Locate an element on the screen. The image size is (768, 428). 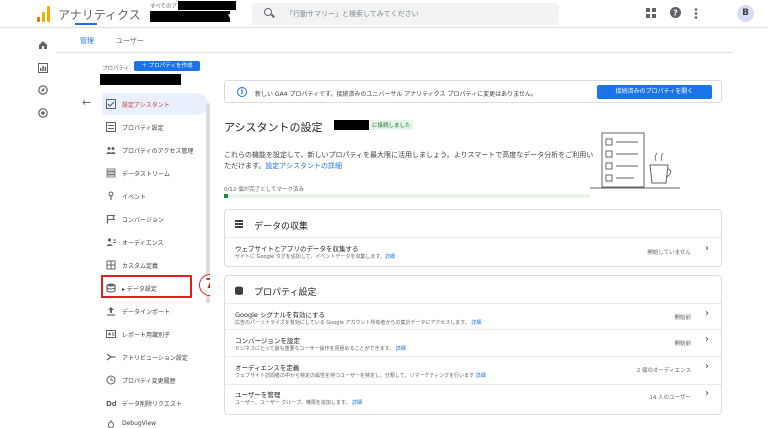
card-title: データの収集 is located at coordinates (281, 227).